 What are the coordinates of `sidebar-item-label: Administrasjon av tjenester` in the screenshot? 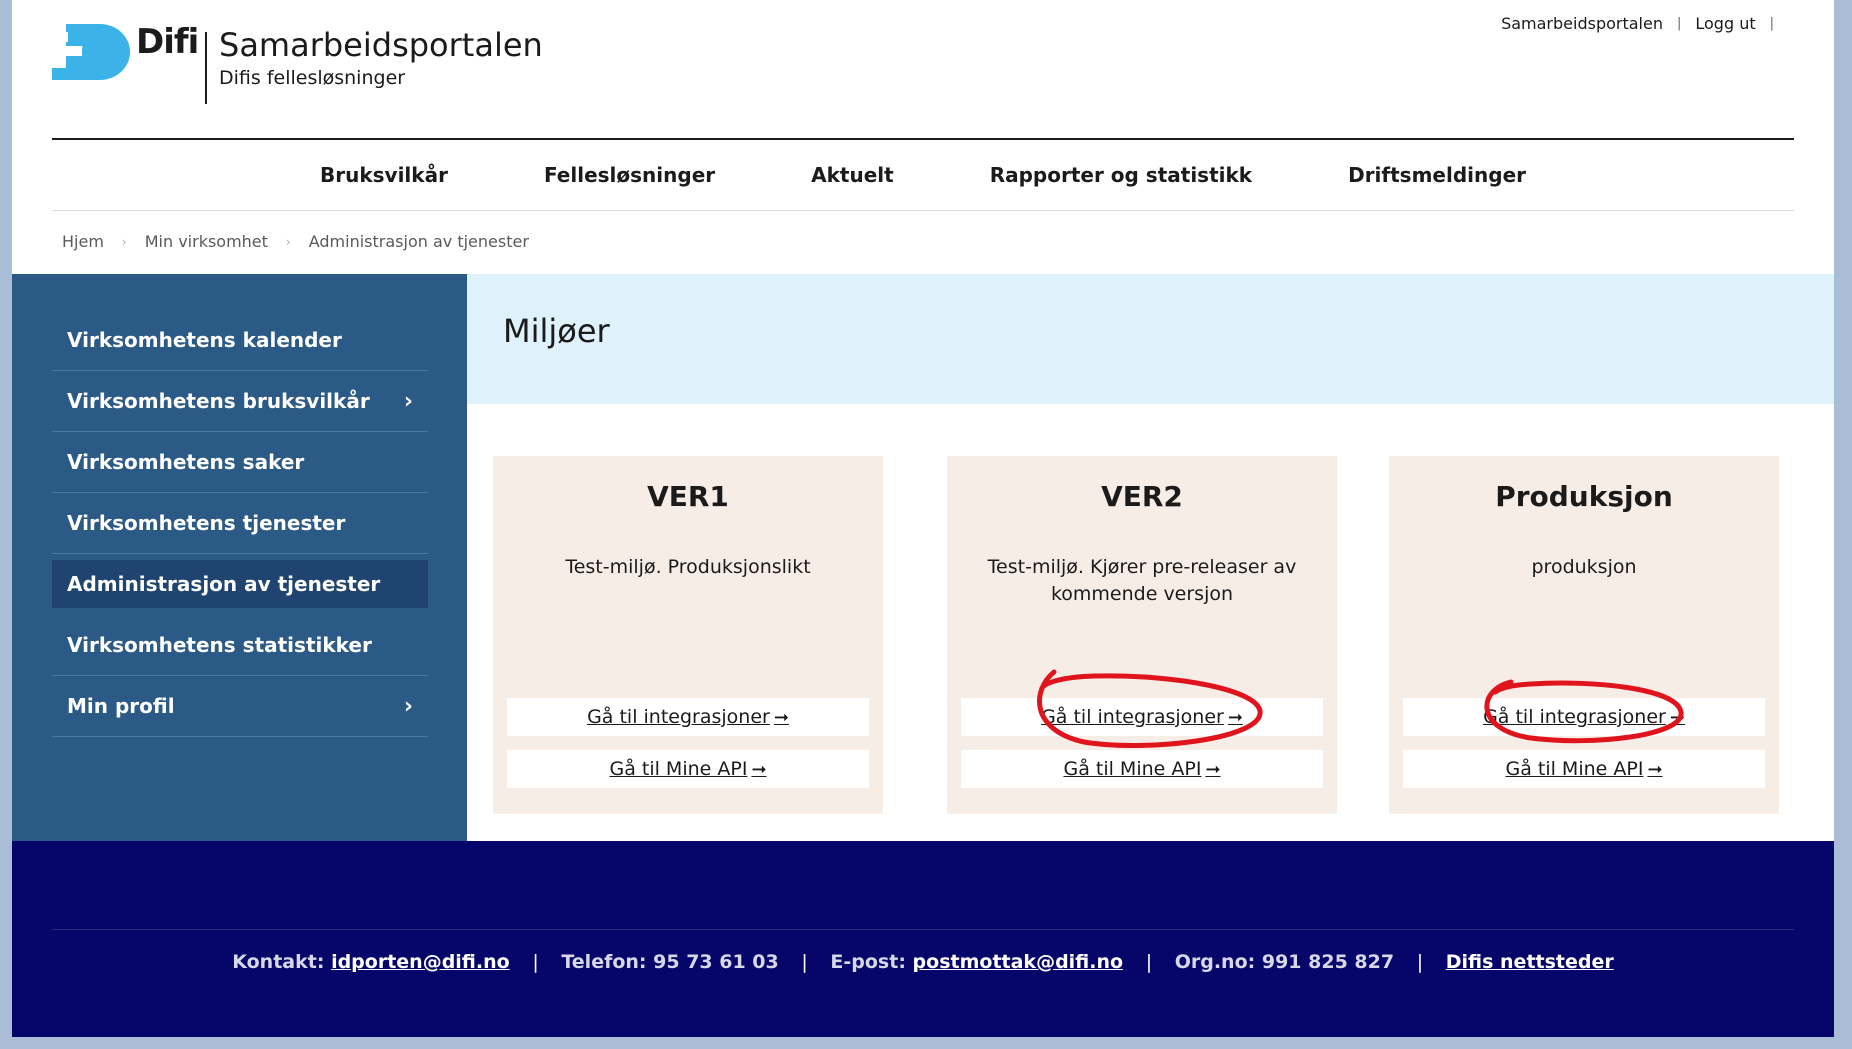 It's located at (224, 584).